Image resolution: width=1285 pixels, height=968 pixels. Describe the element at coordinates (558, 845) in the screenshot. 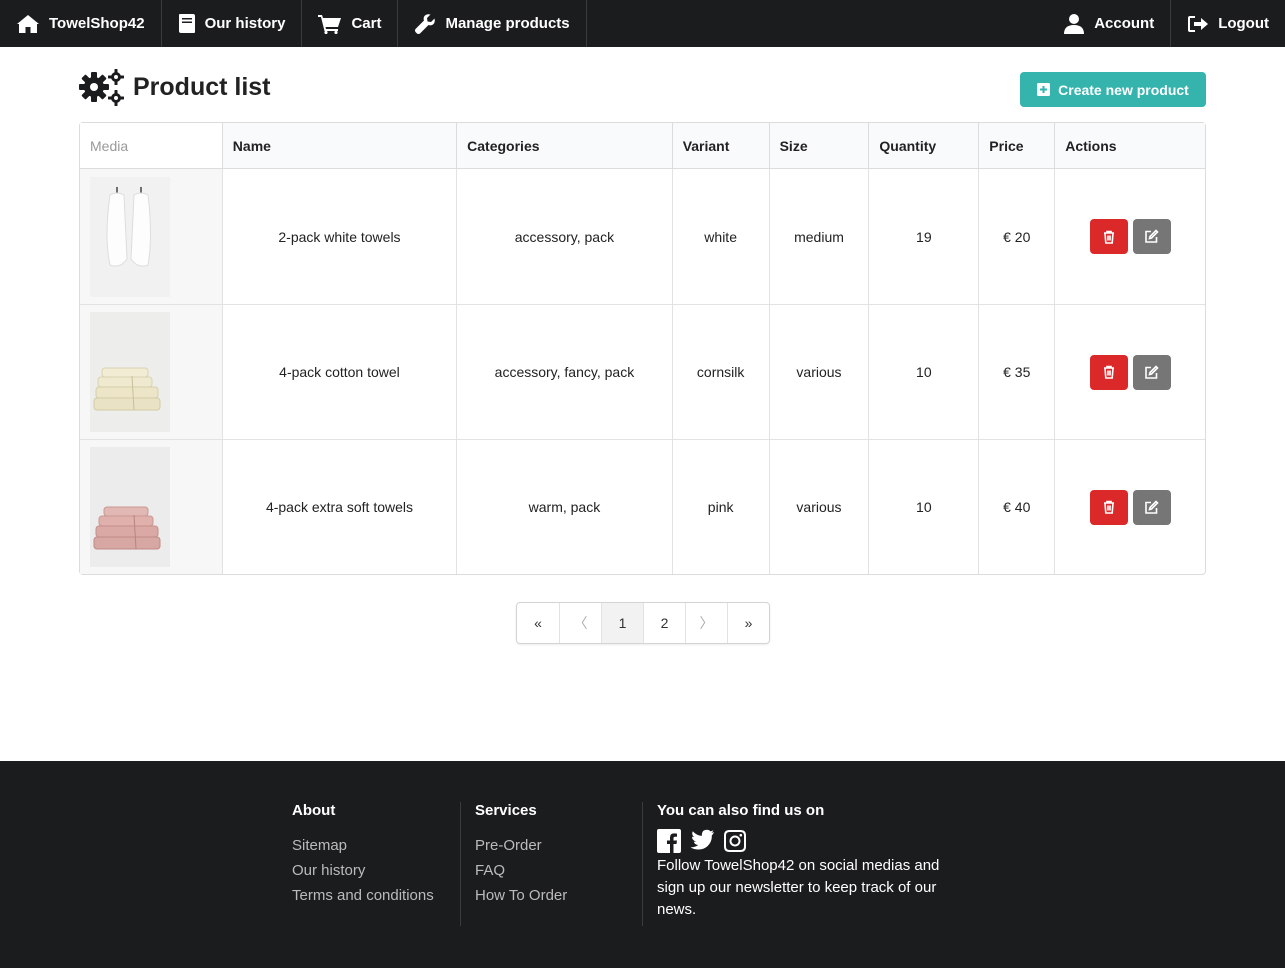

I see `footer-link-pre-order: Pre-Order` at that location.